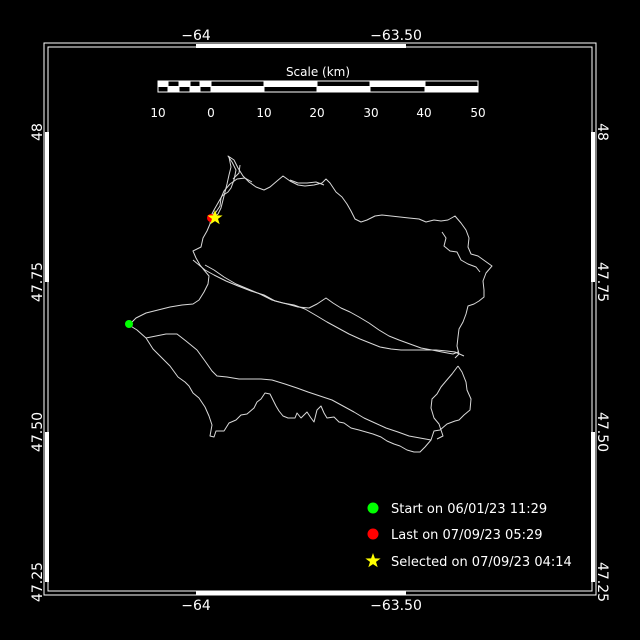 The image size is (640, 640). What do you see at coordinates (316, 113) in the screenshot?
I see `scale-label-3: 20` at bounding box center [316, 113].